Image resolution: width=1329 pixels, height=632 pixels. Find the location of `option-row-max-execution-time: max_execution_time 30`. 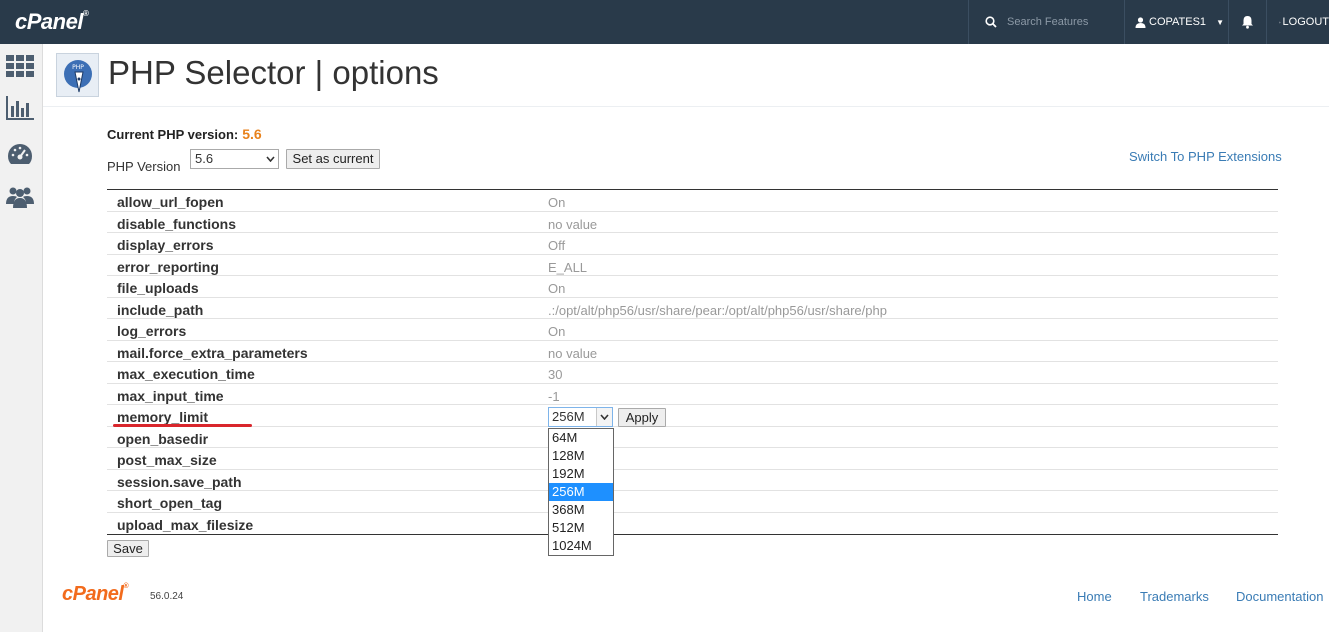

option-row-max-execution-time: max_execution_time 30 is located at coordinates (692, 373).